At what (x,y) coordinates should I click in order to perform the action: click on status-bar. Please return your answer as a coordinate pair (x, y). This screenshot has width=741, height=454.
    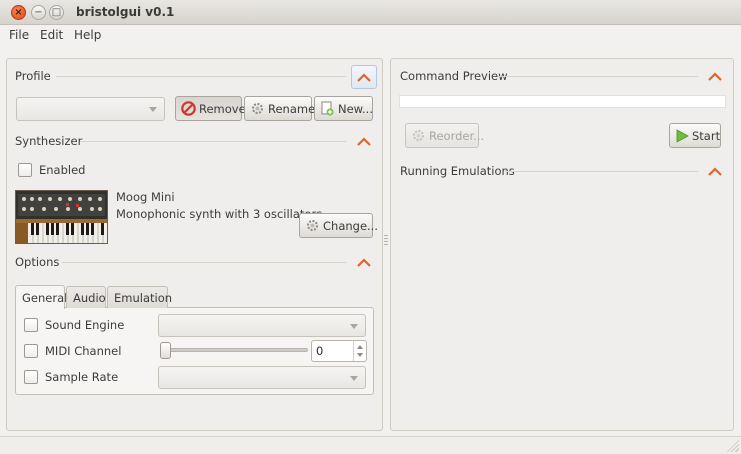
    Looking at the image, I should click on (370, 445).